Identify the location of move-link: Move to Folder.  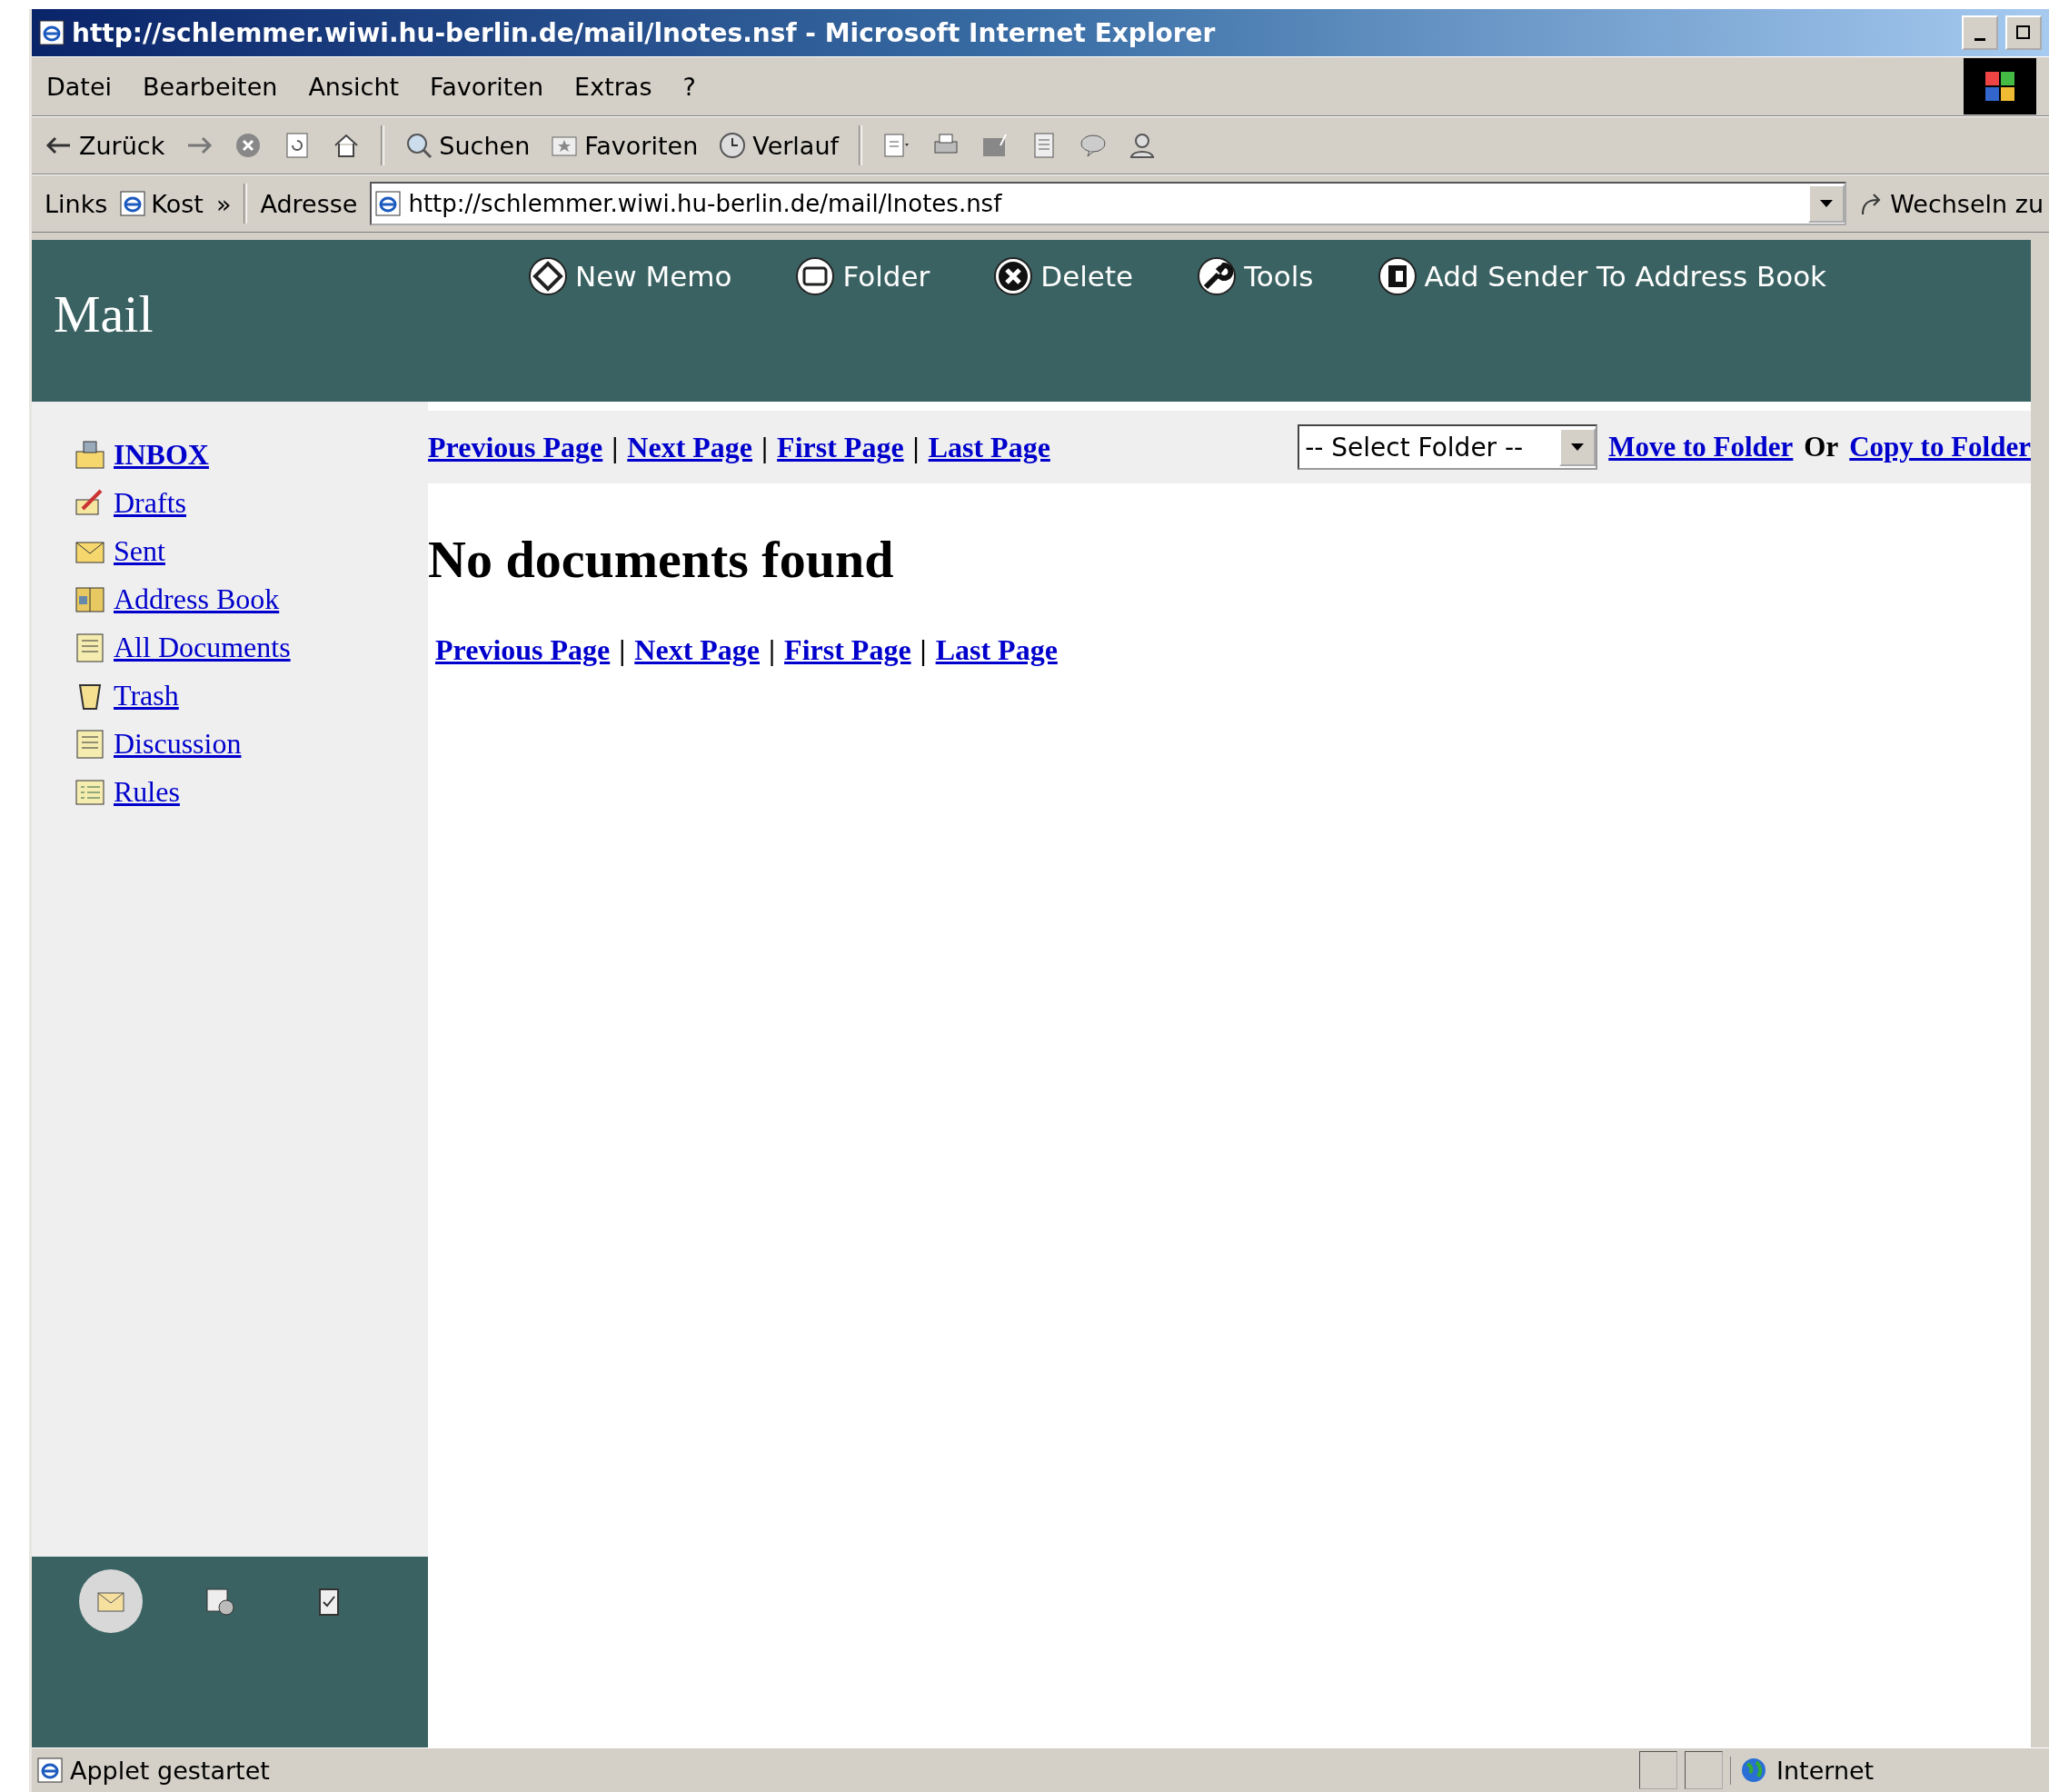
(1701, 447).